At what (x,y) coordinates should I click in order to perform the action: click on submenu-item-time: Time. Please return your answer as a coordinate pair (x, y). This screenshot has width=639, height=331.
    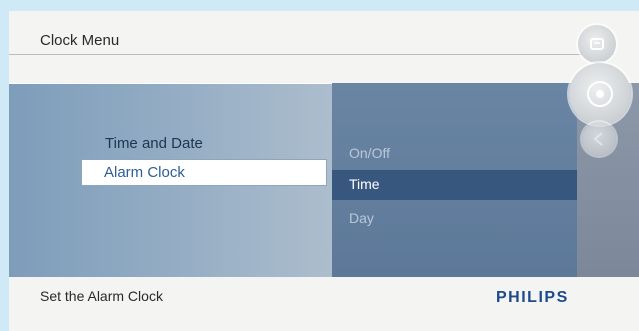
    Looking at the image, I should click on (454, 185).